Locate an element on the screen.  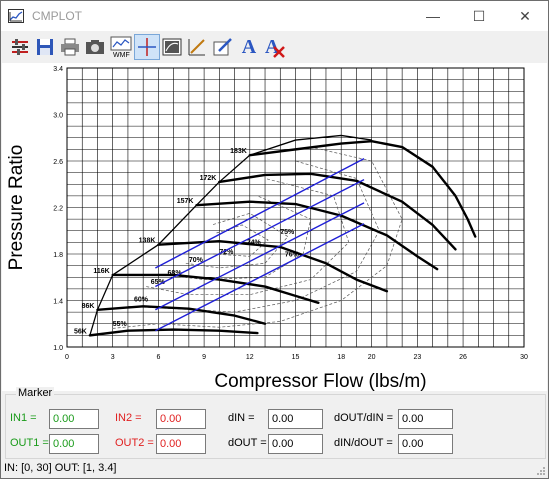
close-button: ✕ is located at coordinates (525, 16).